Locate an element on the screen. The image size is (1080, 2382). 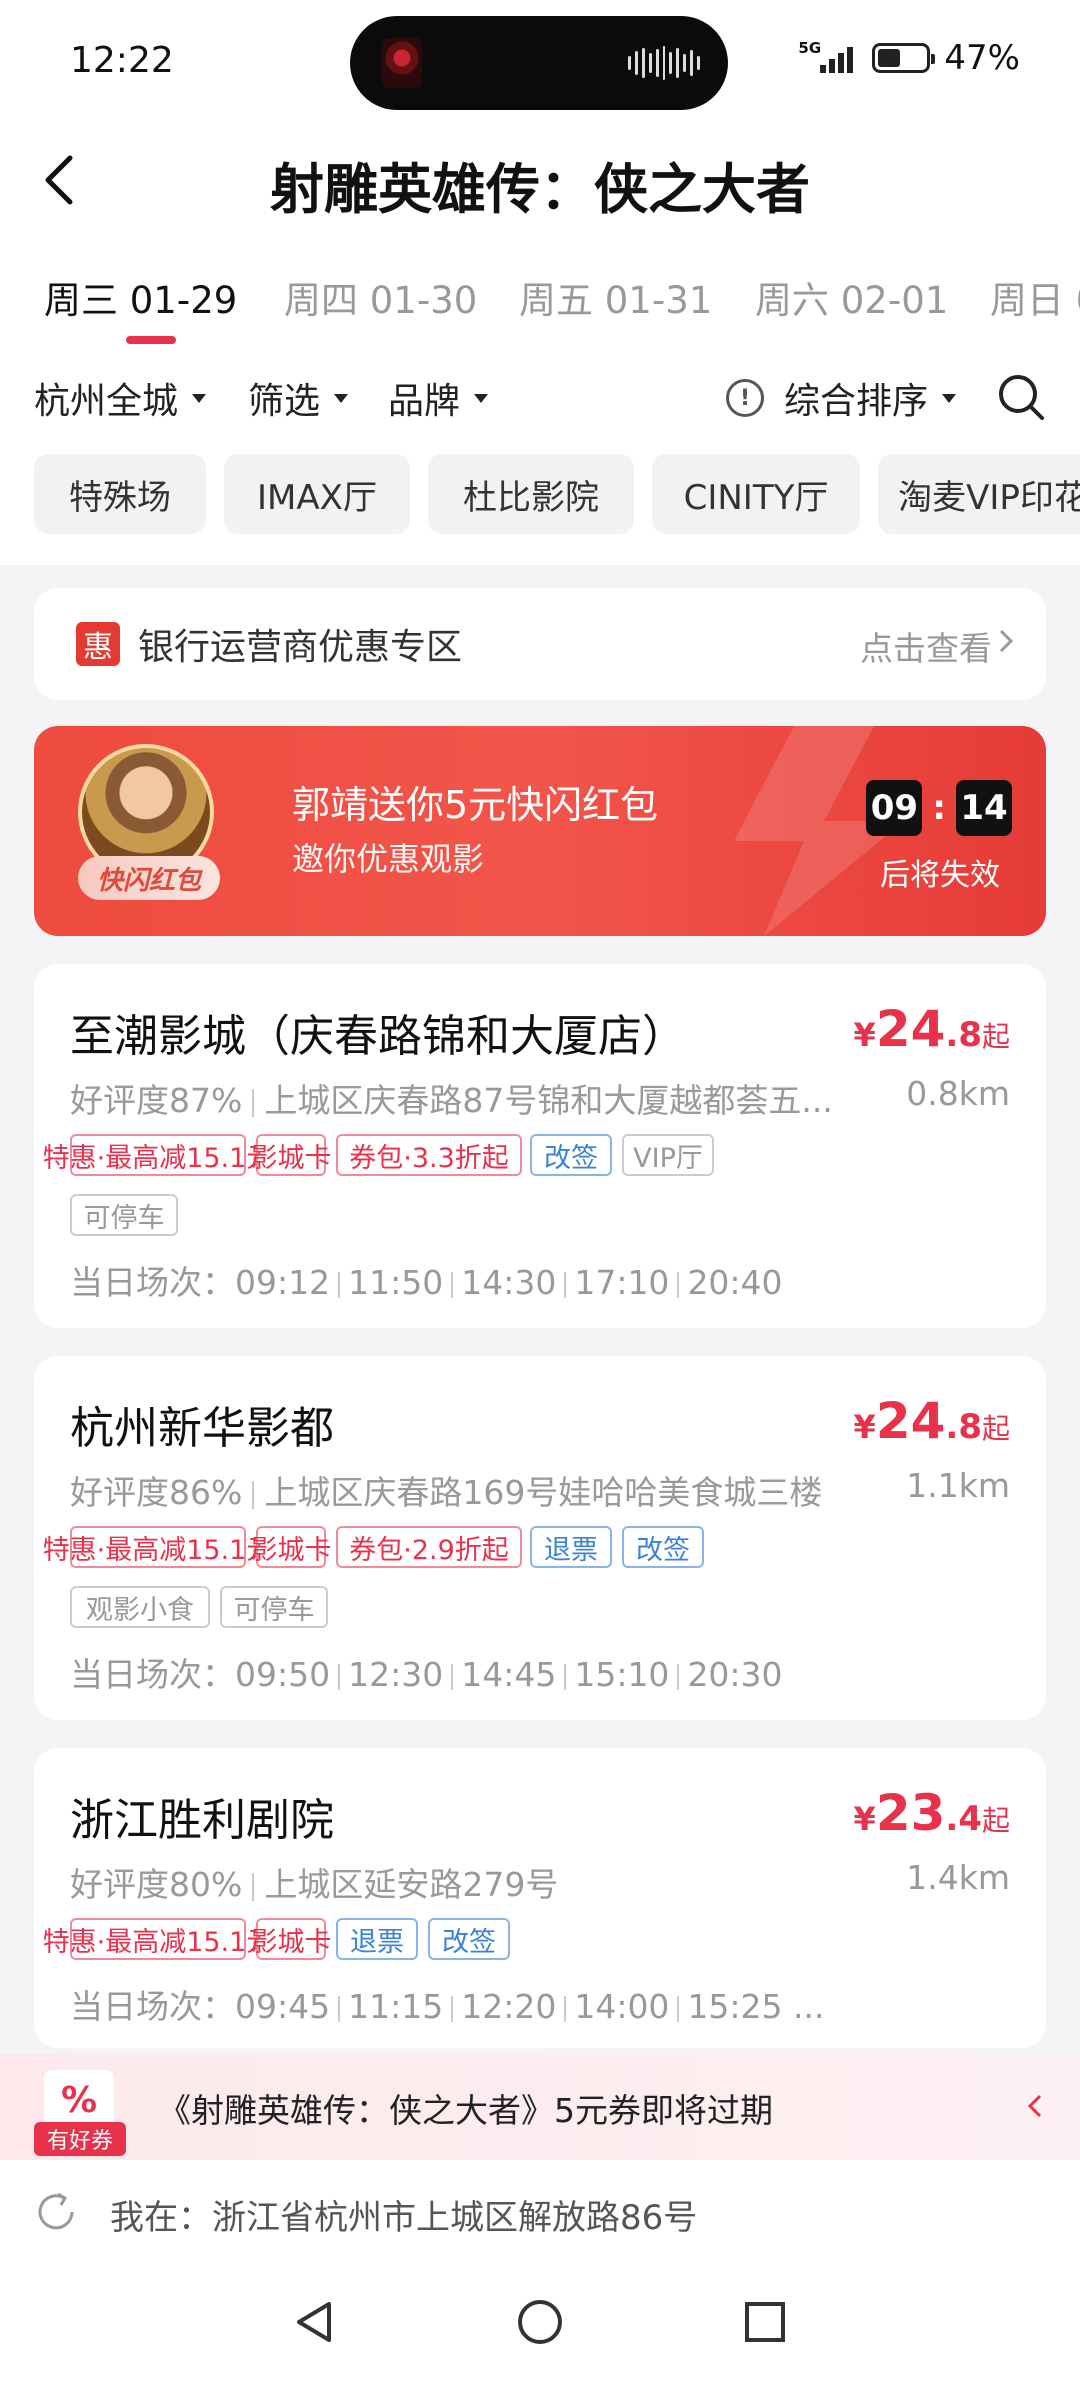
date-tab: 周日 0 is located at coordinates (1035, 297).